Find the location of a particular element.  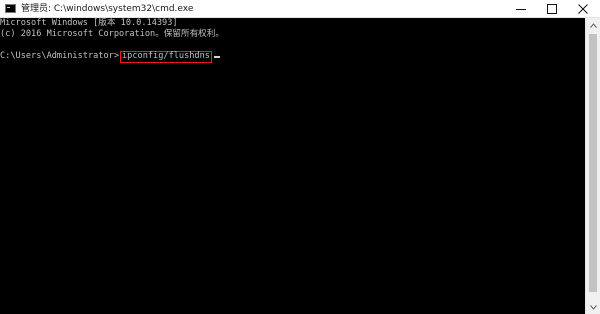

text-cursor is located at coordinates (216, 57).